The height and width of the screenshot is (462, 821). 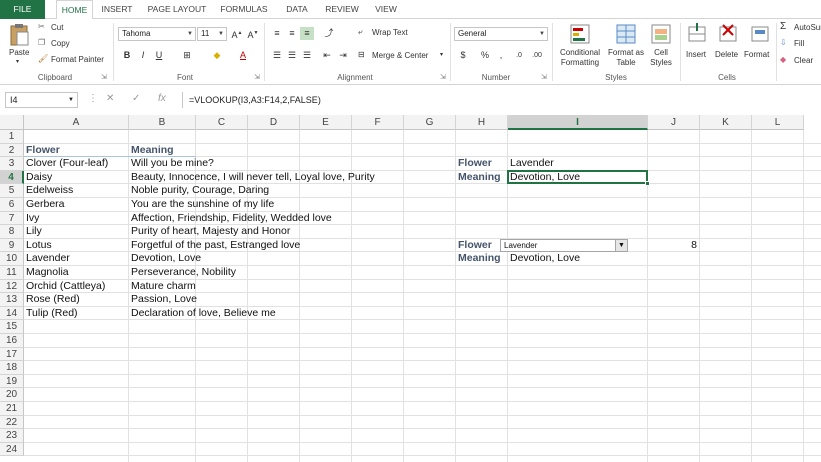 I want to click on row-header-17: 17, so click(x=12, y=354).